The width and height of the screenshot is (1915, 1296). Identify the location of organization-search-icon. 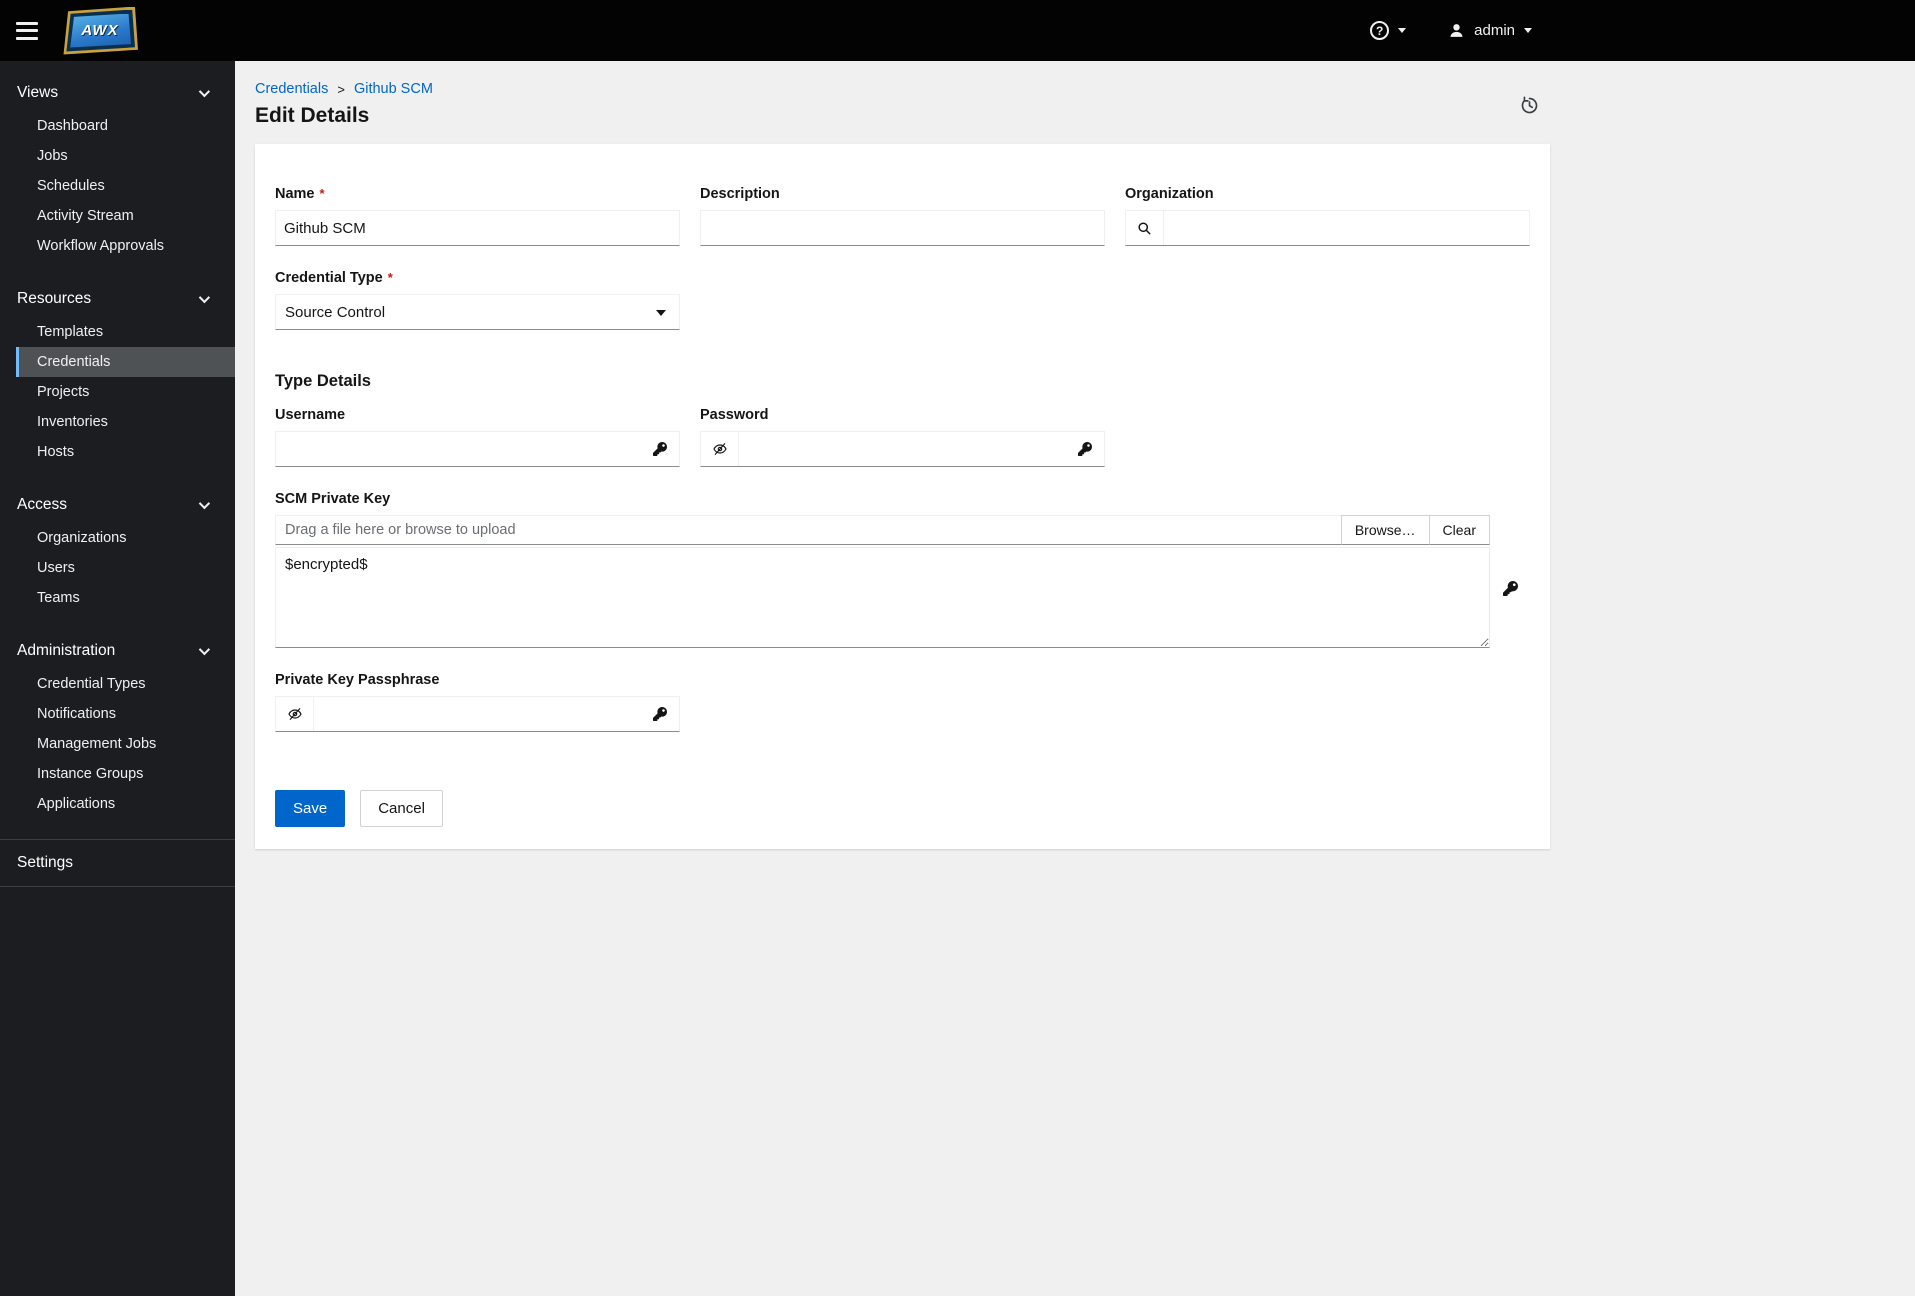
(1145, 228).